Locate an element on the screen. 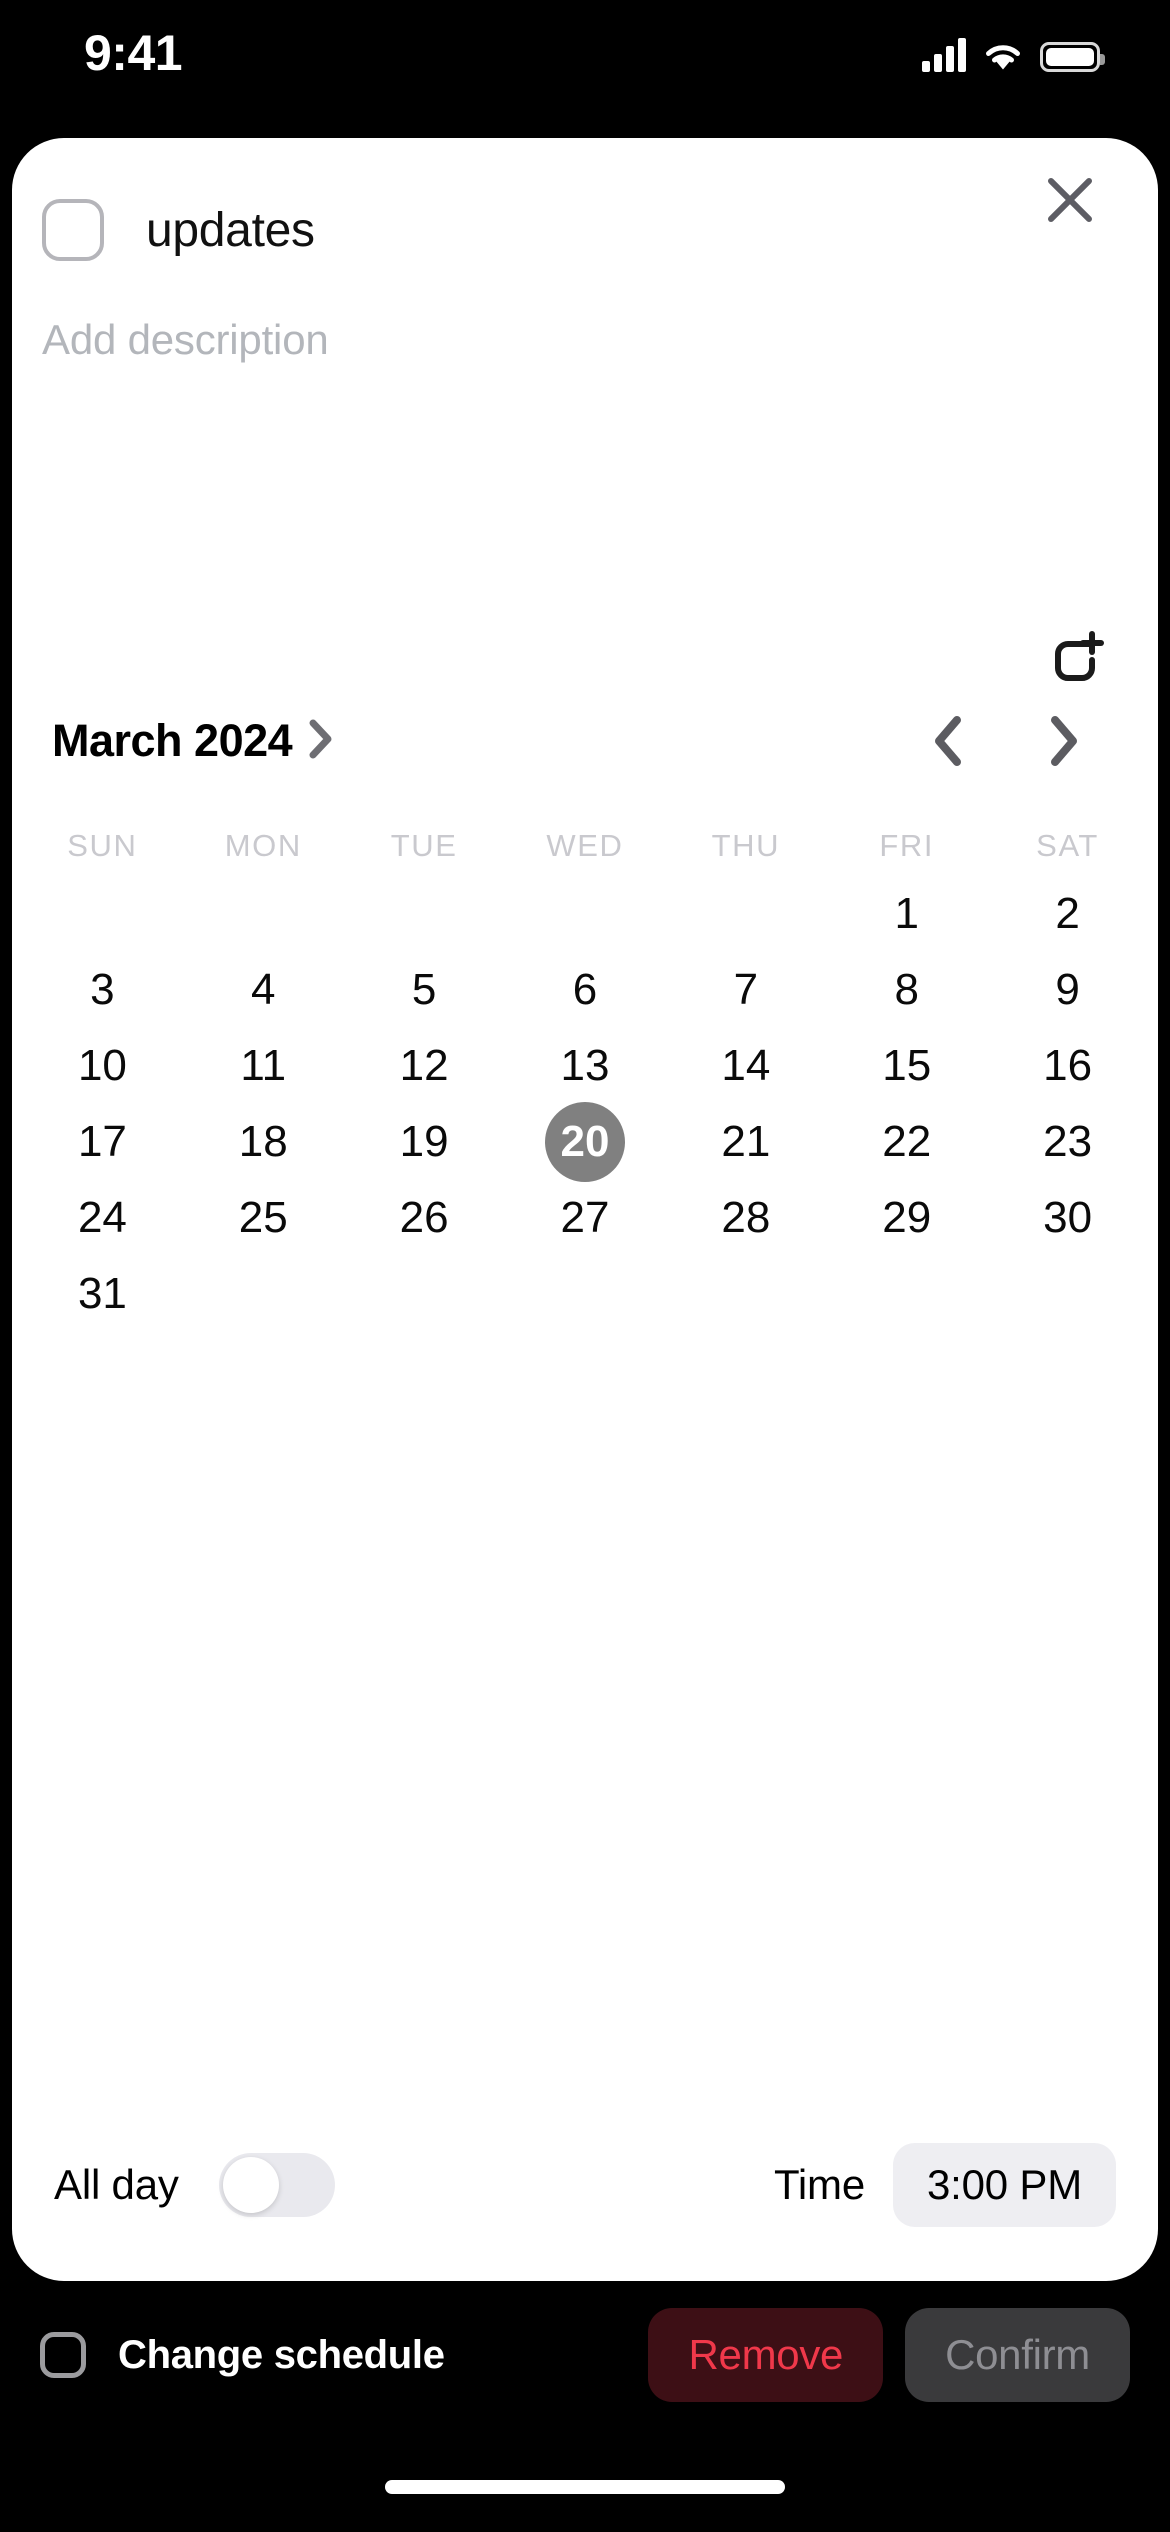 This screenshot has width=1170, height=2532. calendar-day-number: 11 is located at coordinates (263, 1065).